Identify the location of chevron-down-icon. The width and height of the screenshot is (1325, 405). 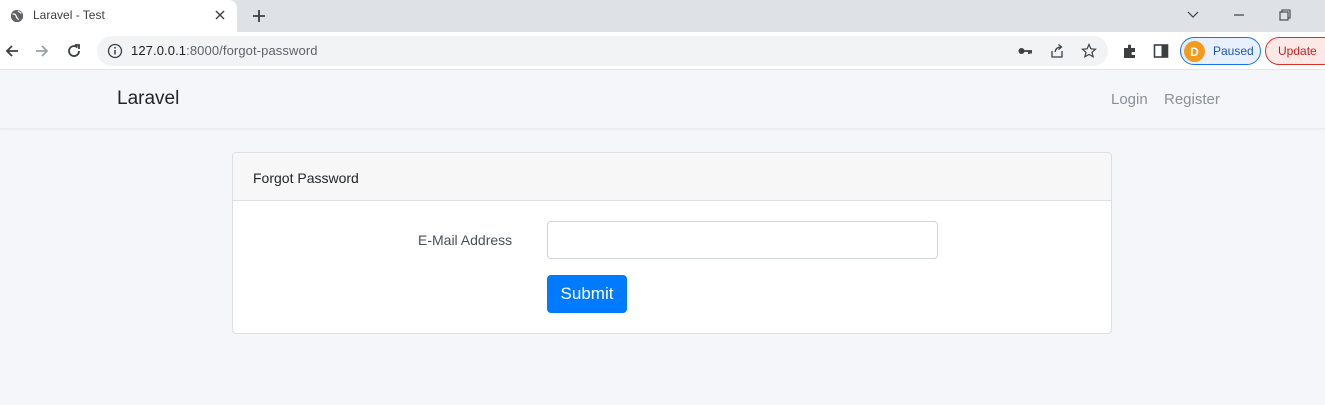
(1193, 15).